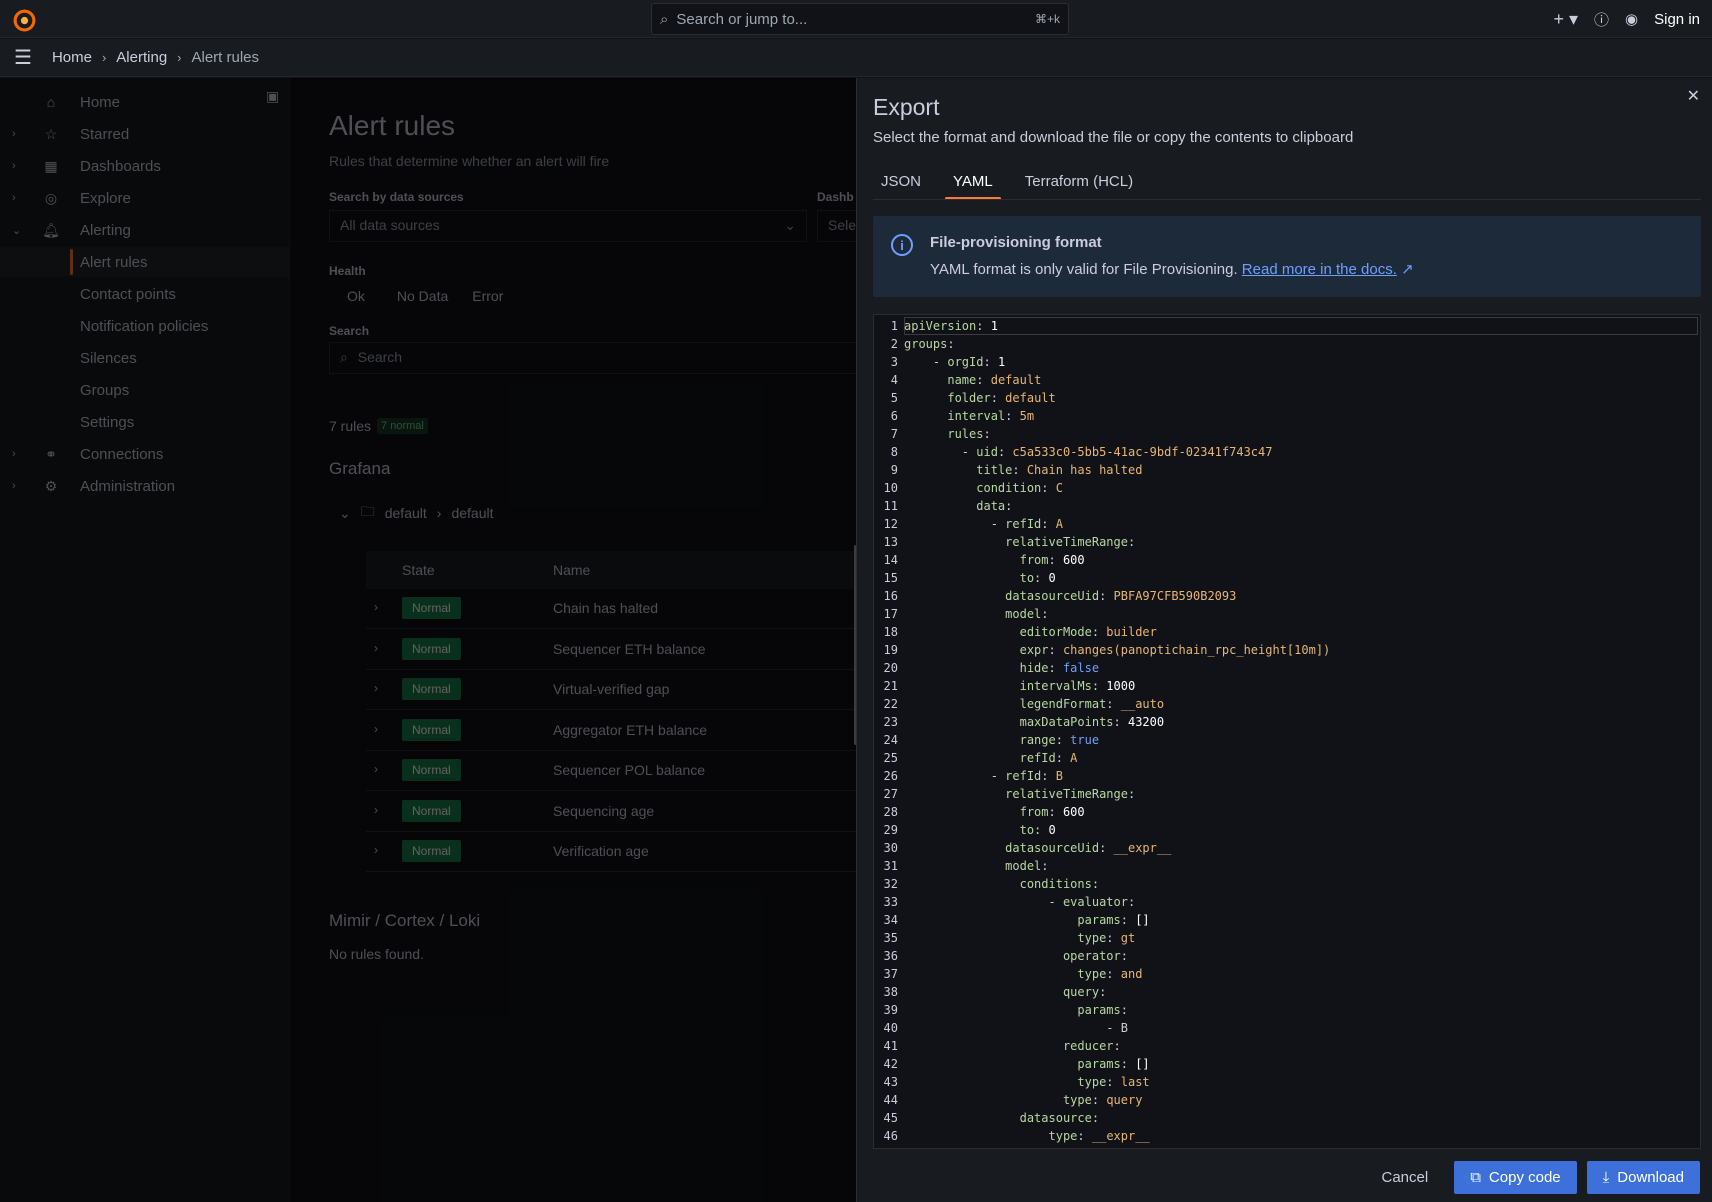 This screenshot has height=1202, width=1712. Describe the element at coordinates (890, 1028) in the screenshot. I see `line-number: 40` at that location.